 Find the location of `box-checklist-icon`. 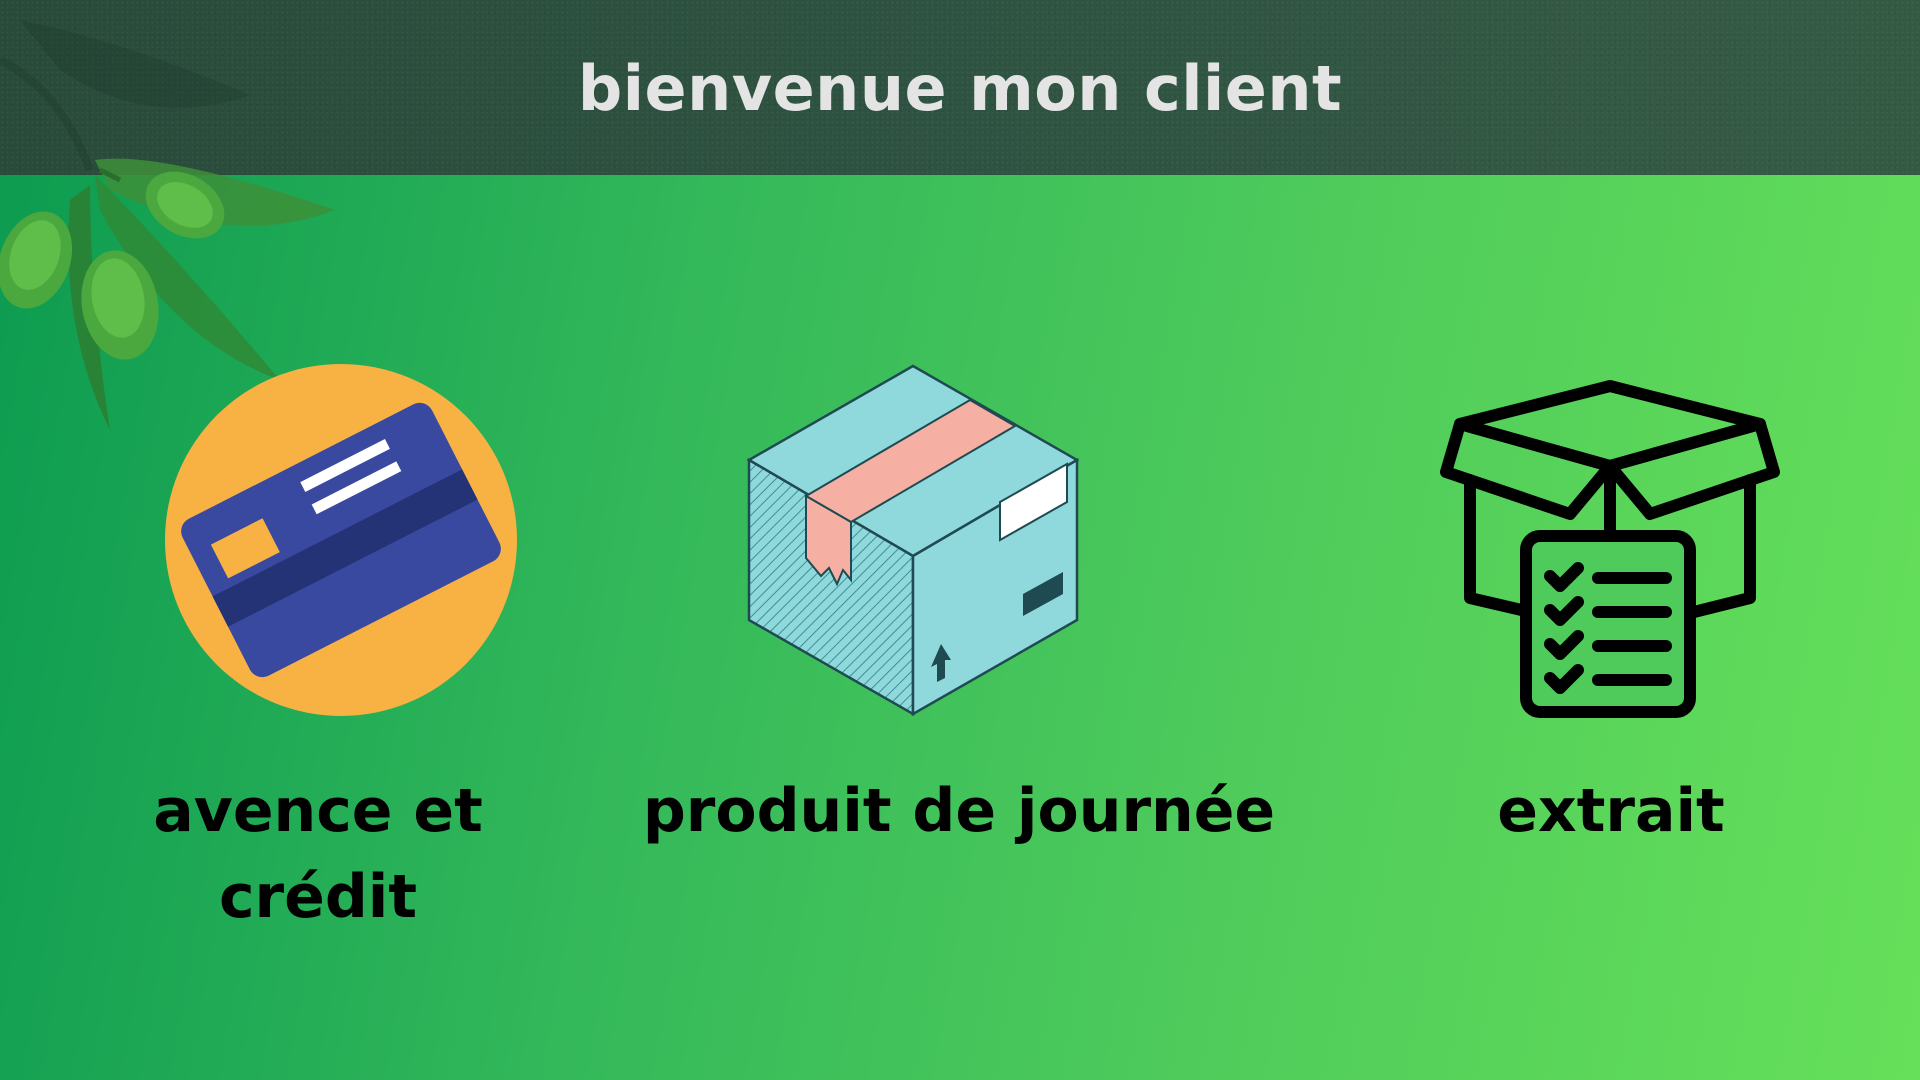

box-checklist-icon is located at coordinates (1610, 549).